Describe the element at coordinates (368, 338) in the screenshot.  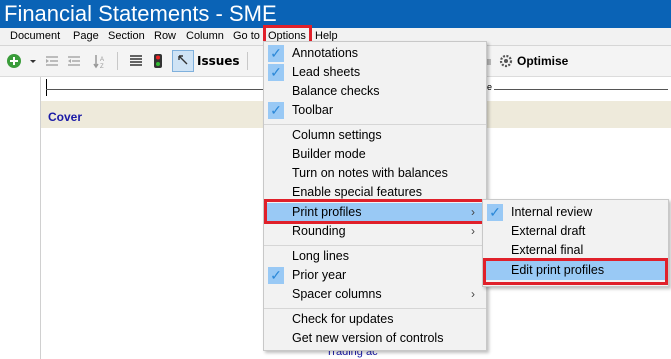
I see `menu-item-label: Get new version of controls` at that location.